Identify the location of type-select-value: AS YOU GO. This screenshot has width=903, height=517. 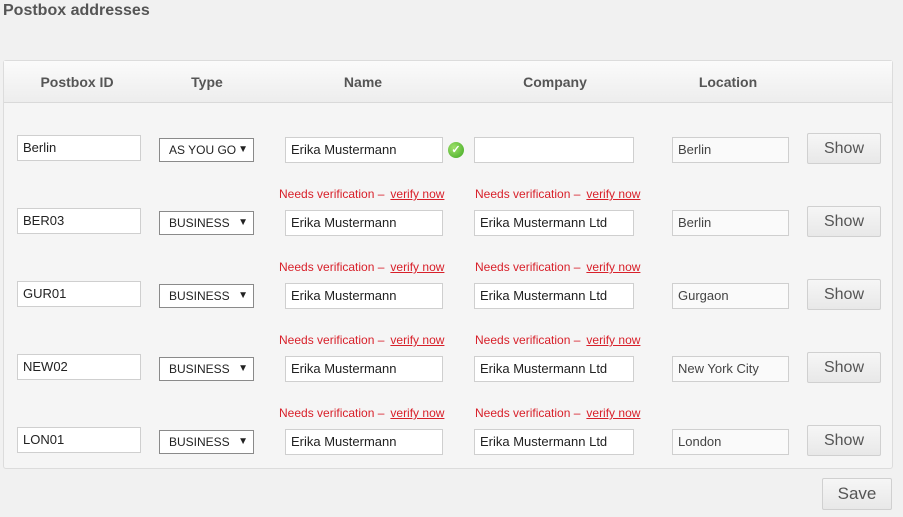
(203, 150).